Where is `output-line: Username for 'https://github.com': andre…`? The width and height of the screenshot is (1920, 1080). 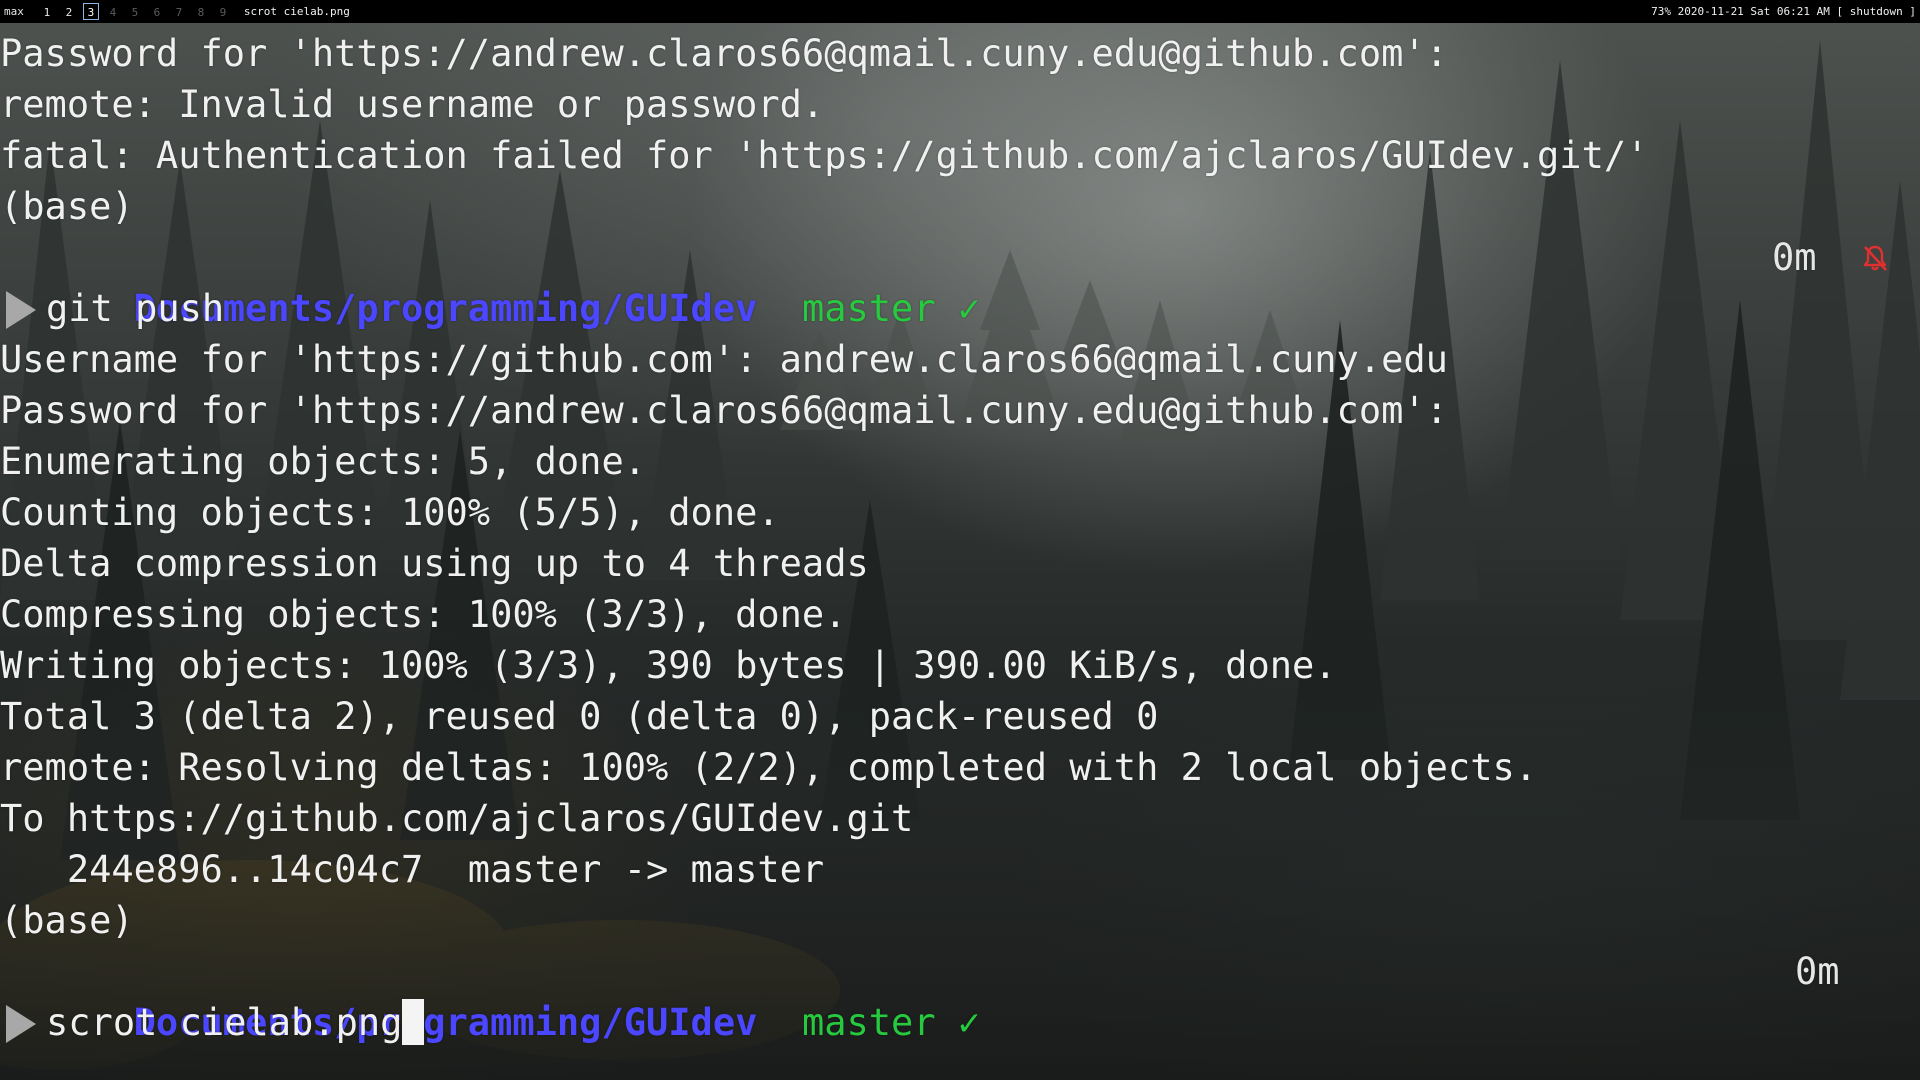
output-line: Username for 'https://github.com': andre… is located at coordinates (724, 359).